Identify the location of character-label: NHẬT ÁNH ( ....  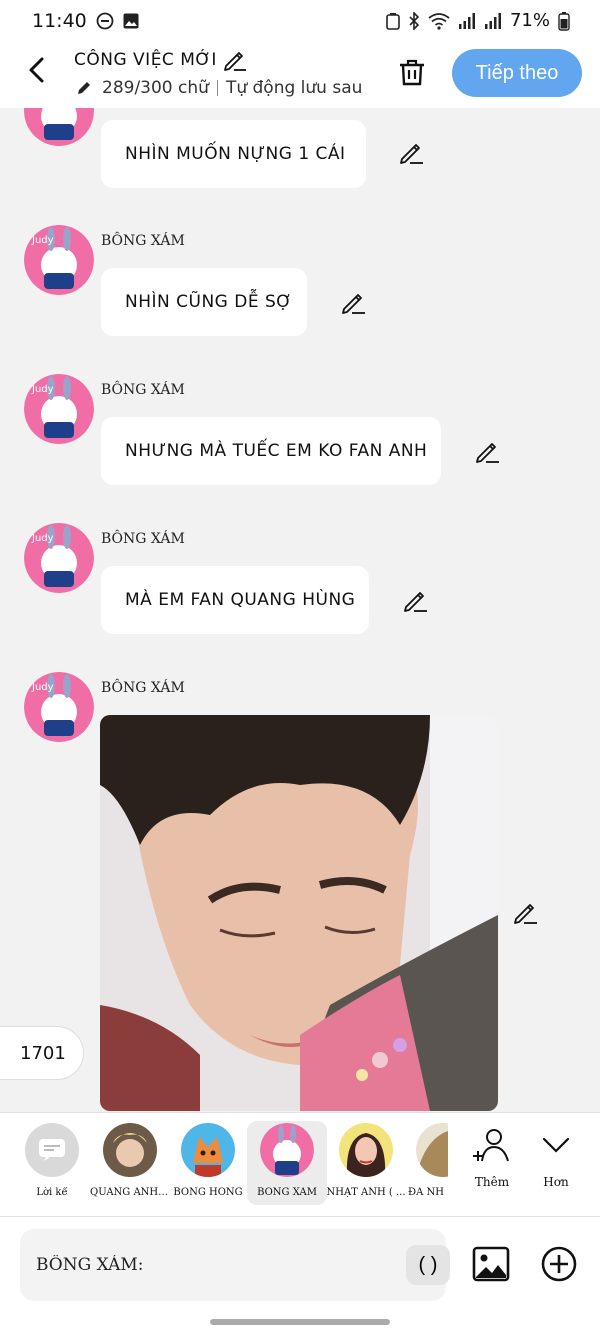
(366, 1192).